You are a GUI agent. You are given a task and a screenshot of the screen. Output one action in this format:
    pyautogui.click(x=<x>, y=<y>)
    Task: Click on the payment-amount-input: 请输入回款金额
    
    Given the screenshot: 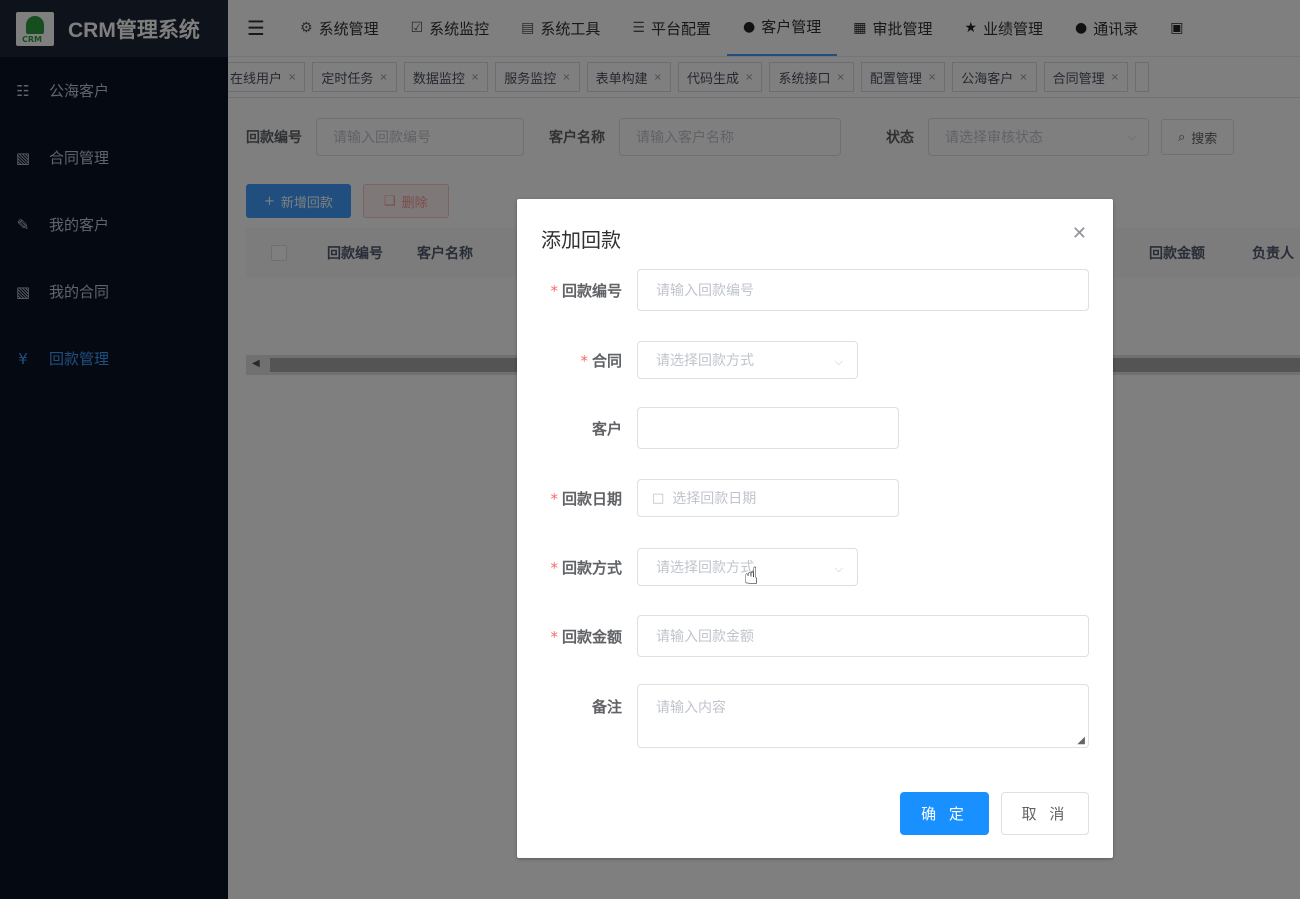 What is the action you would take?
    pyautogui.click(x=863, y=636)
    